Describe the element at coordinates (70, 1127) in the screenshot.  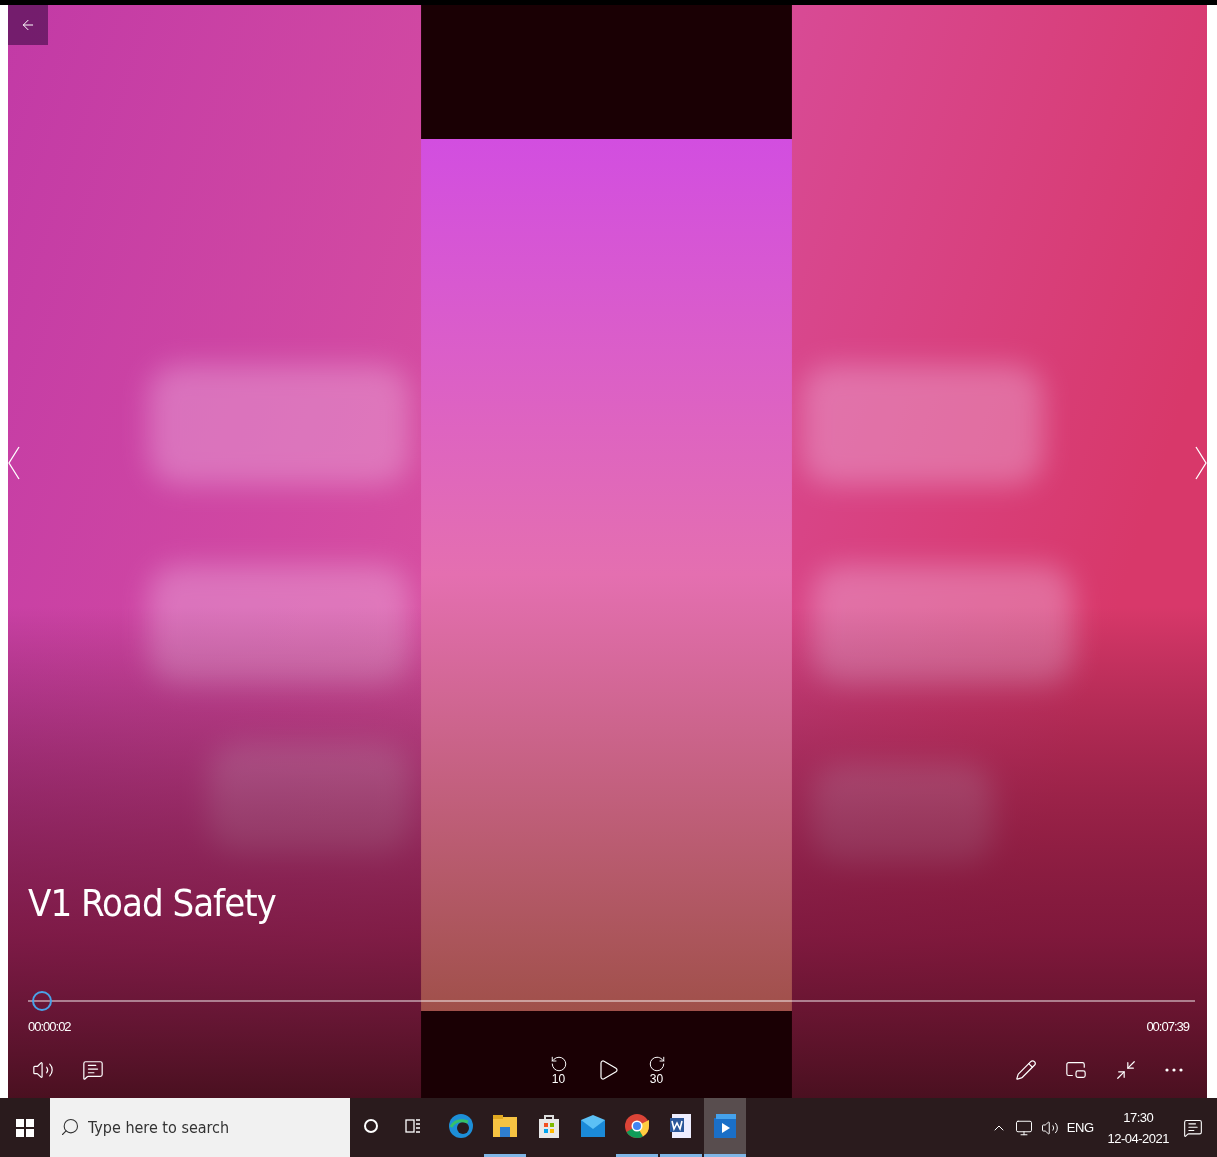
I see `search-icon` at that location.